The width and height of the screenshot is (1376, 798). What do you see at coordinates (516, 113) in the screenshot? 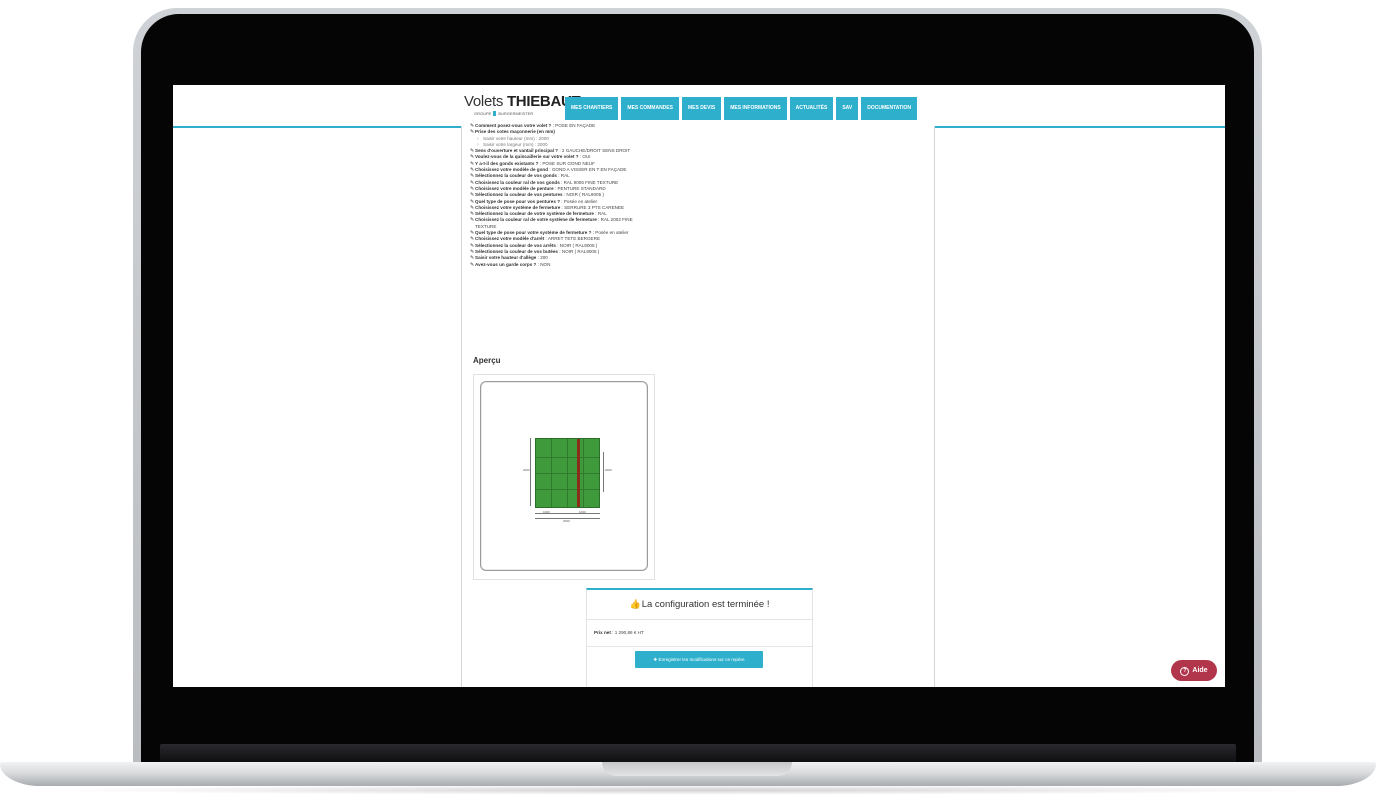
I see `brand-tagline-right: BURGERMEISTER` at bounding box center [516, 113].